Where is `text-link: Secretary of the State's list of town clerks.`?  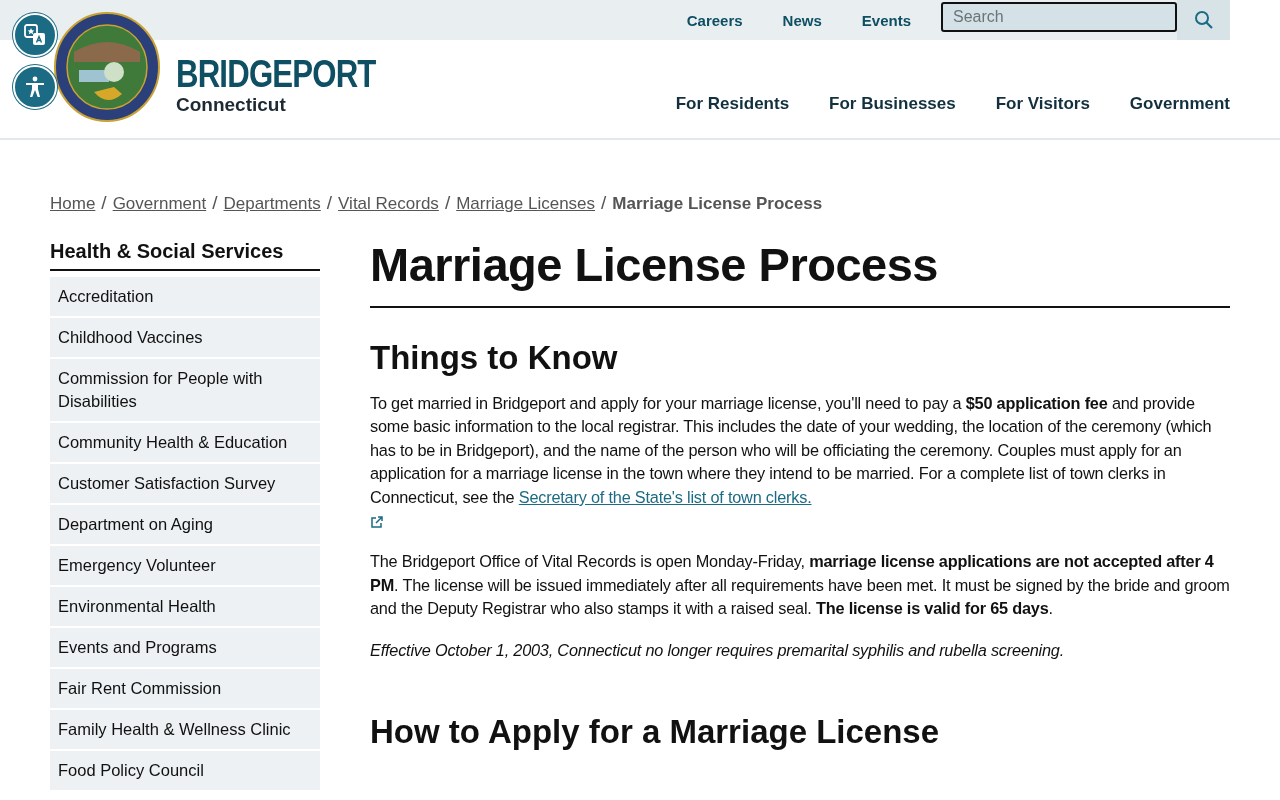 text-link: Secretary of the State's list of town clerks. is located at coordinates (665, 496).